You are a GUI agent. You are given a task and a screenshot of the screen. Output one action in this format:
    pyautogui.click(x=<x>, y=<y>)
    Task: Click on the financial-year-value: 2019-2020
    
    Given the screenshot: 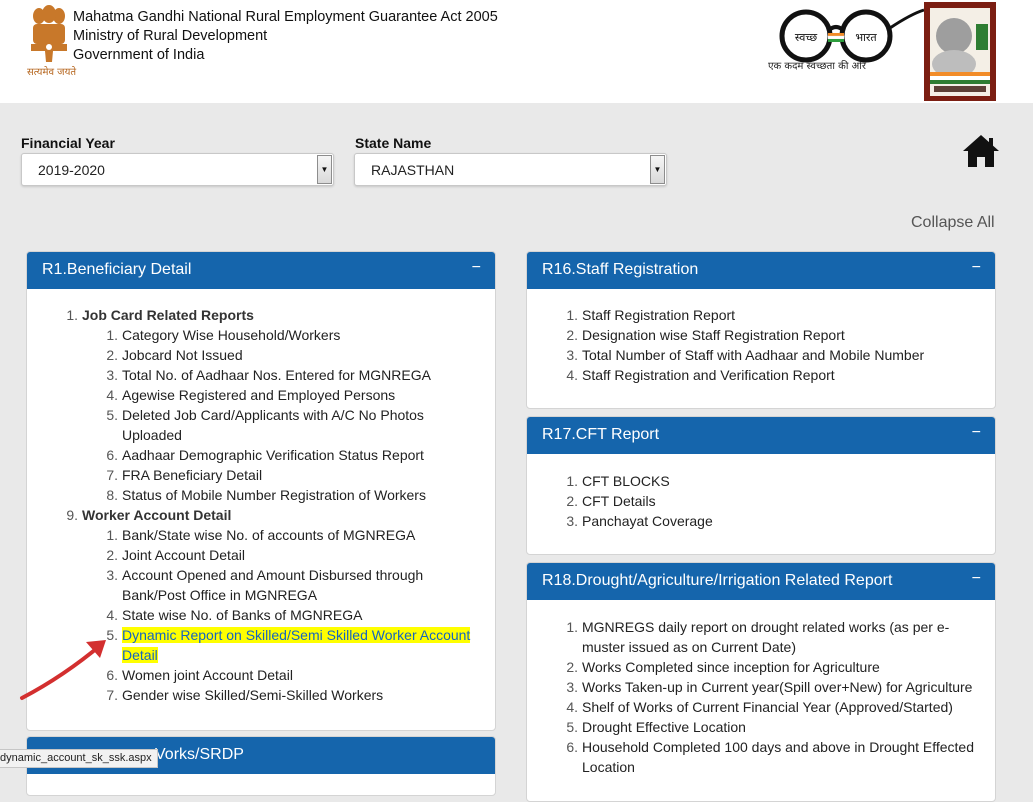 What is the action you would take?
    pyautogui.click(x=71, y=170)
    